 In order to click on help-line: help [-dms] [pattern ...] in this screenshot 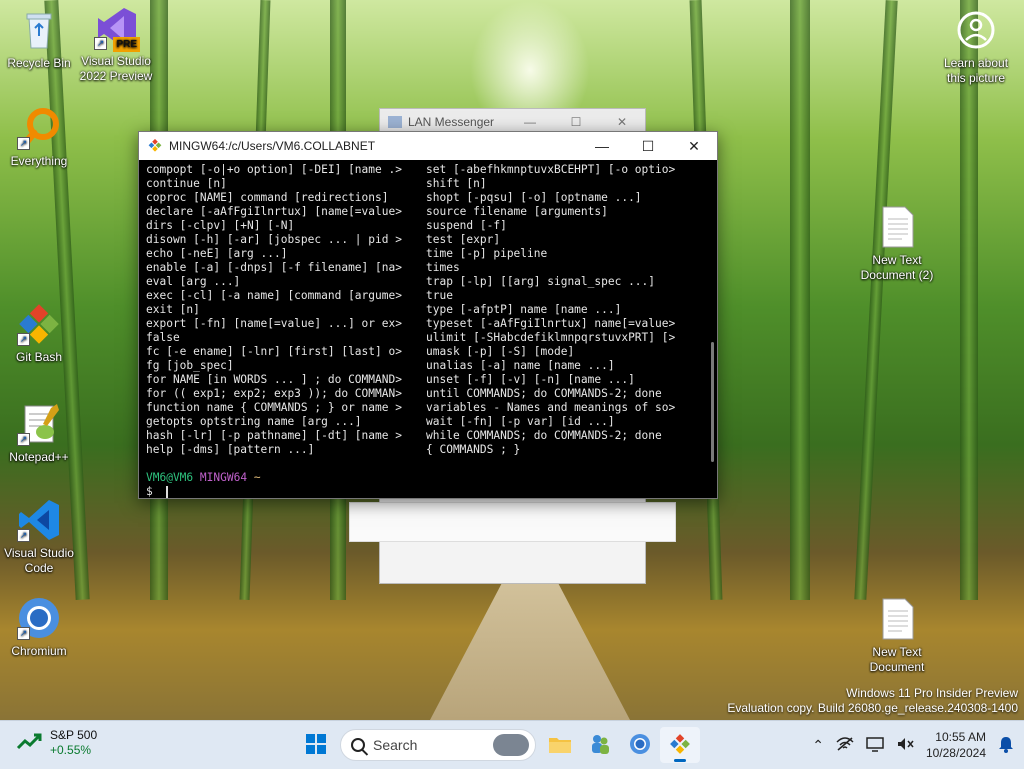, I will do `click(230, 449)`.